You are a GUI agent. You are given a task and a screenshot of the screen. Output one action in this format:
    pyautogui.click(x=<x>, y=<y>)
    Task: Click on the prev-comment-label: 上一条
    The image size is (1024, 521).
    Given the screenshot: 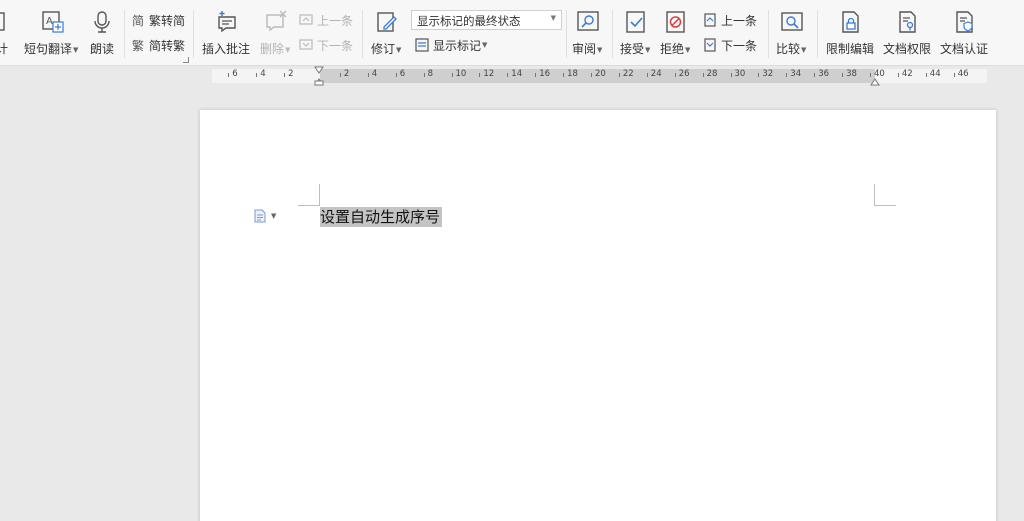 What is the action you would take?
    pyautogui.click(x=335, y=20)
    